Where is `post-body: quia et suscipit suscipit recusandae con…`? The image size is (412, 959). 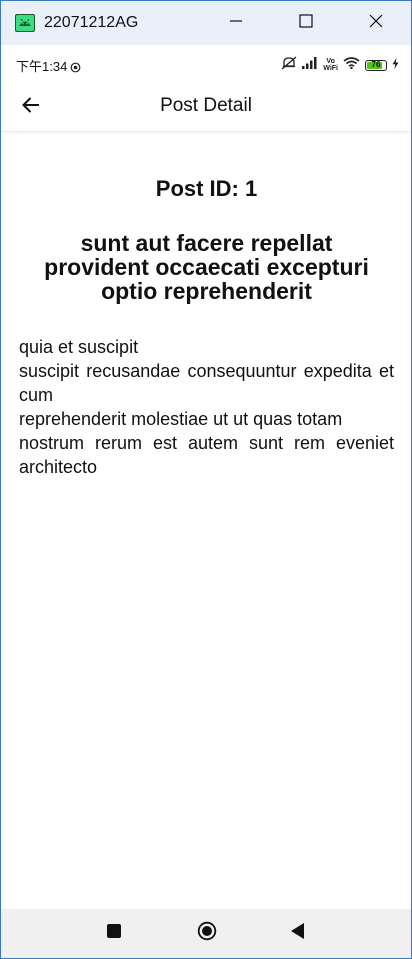
post-body: quia et suscipit suscipit recusandae con… is located at coordinates (206, 407).